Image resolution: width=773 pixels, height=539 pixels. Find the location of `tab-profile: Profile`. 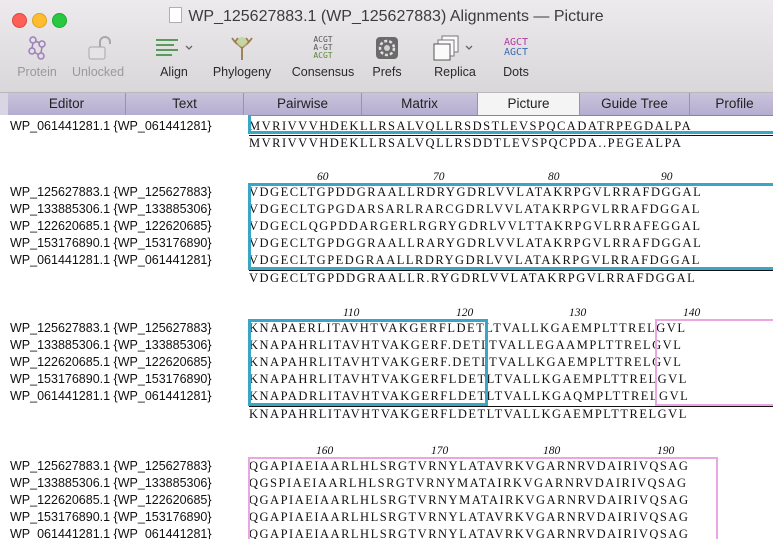

tab-profile: Profile is located at coordinates (731, 104).